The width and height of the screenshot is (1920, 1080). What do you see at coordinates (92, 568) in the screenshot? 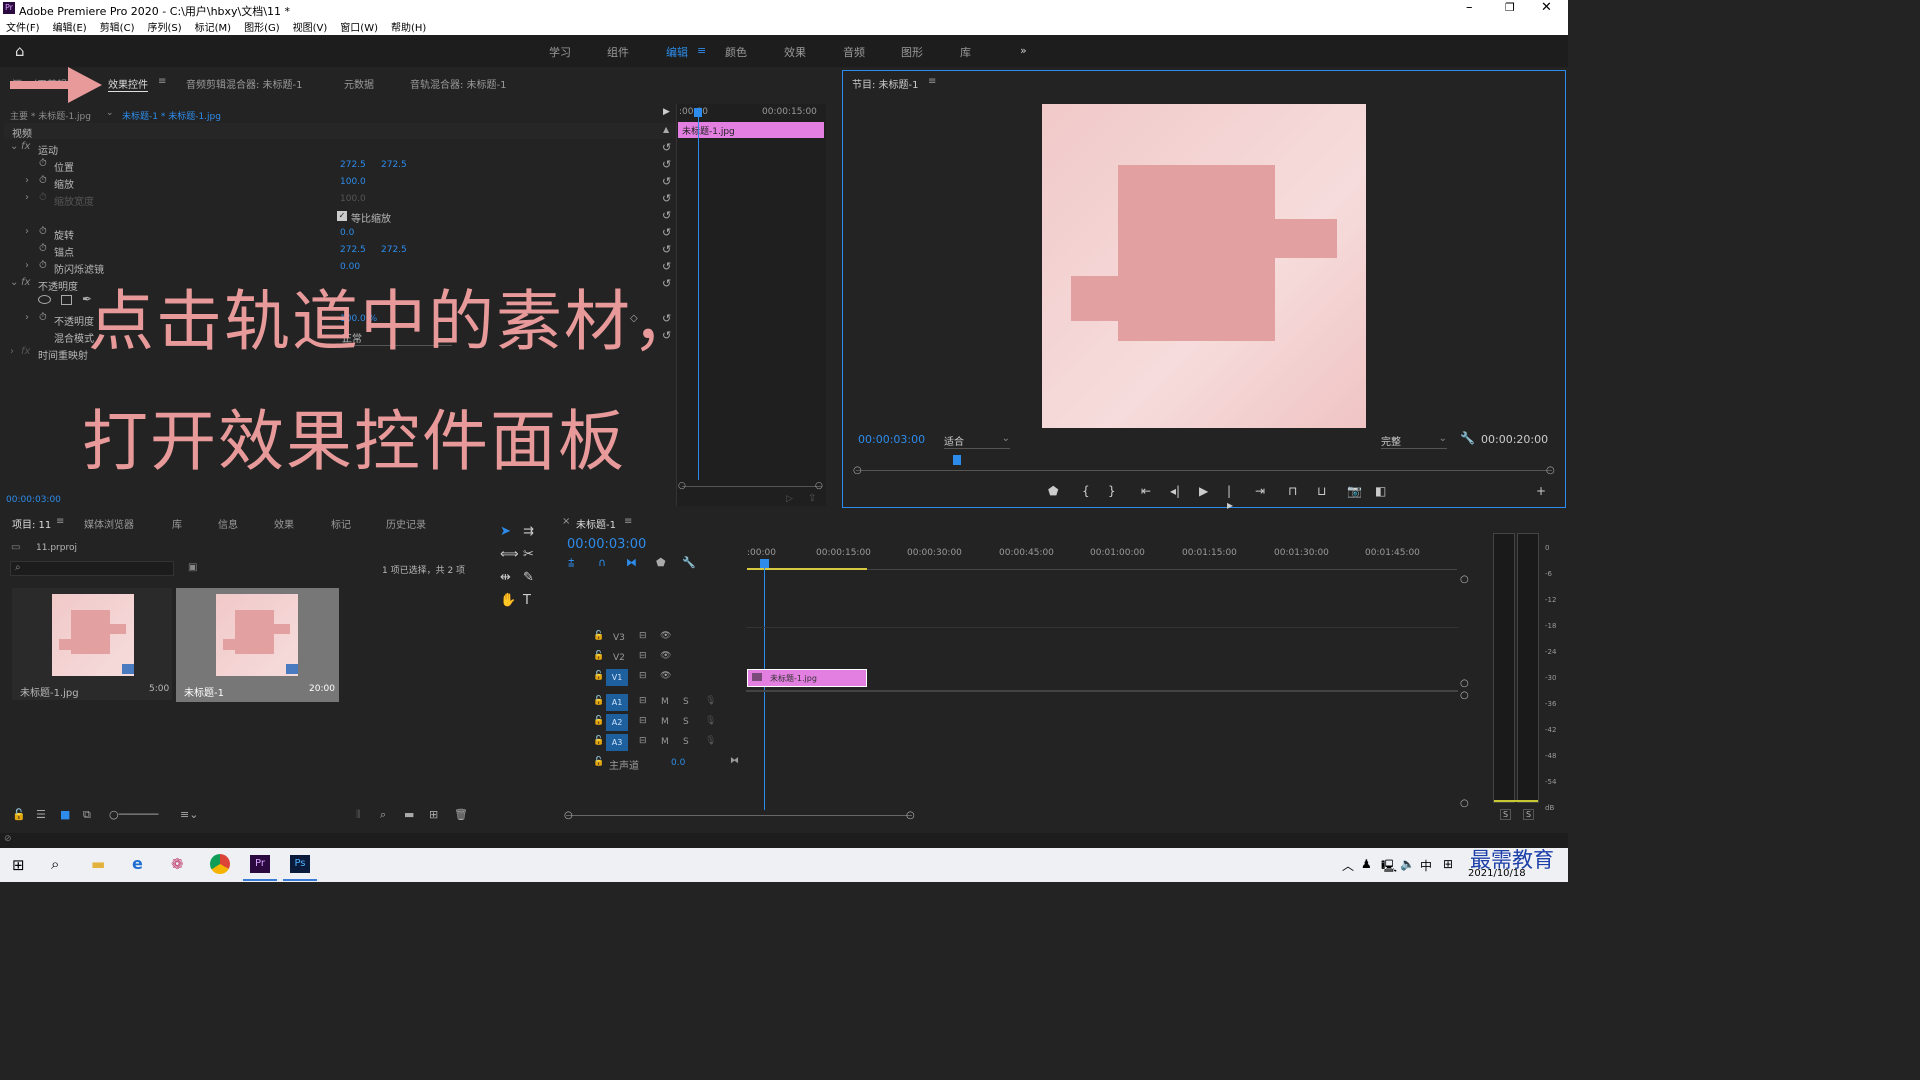
I see `project-search-input` at bounding box center [92, 568].